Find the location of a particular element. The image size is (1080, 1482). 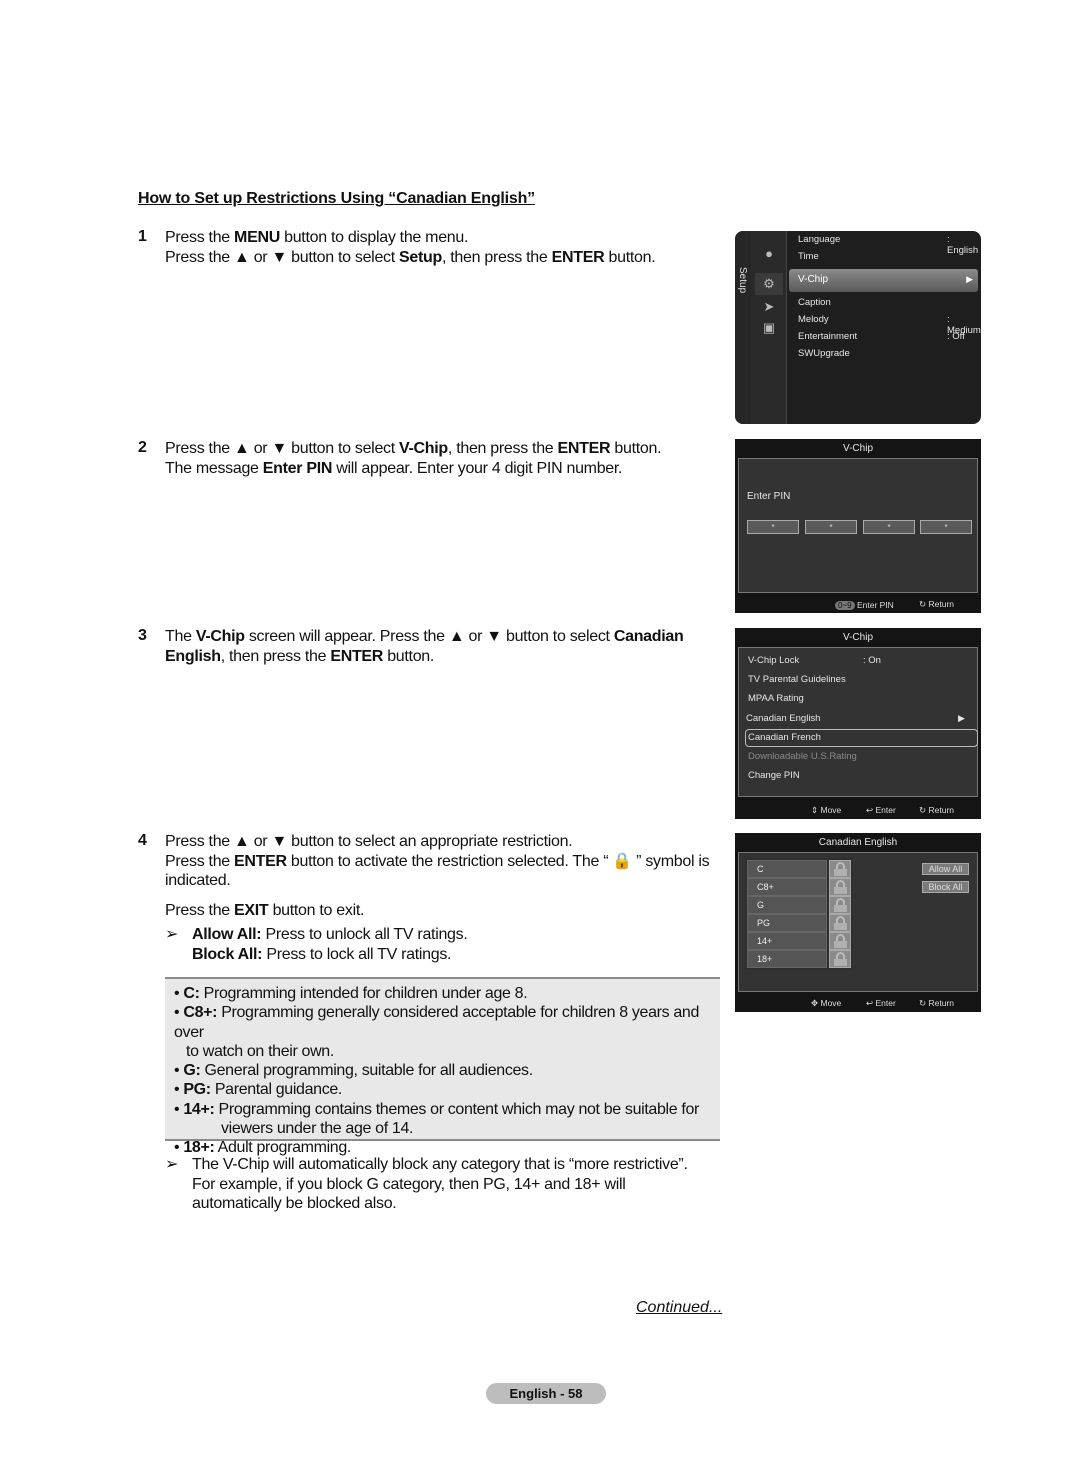

rating-label: C is located at coordinates (787, 869).